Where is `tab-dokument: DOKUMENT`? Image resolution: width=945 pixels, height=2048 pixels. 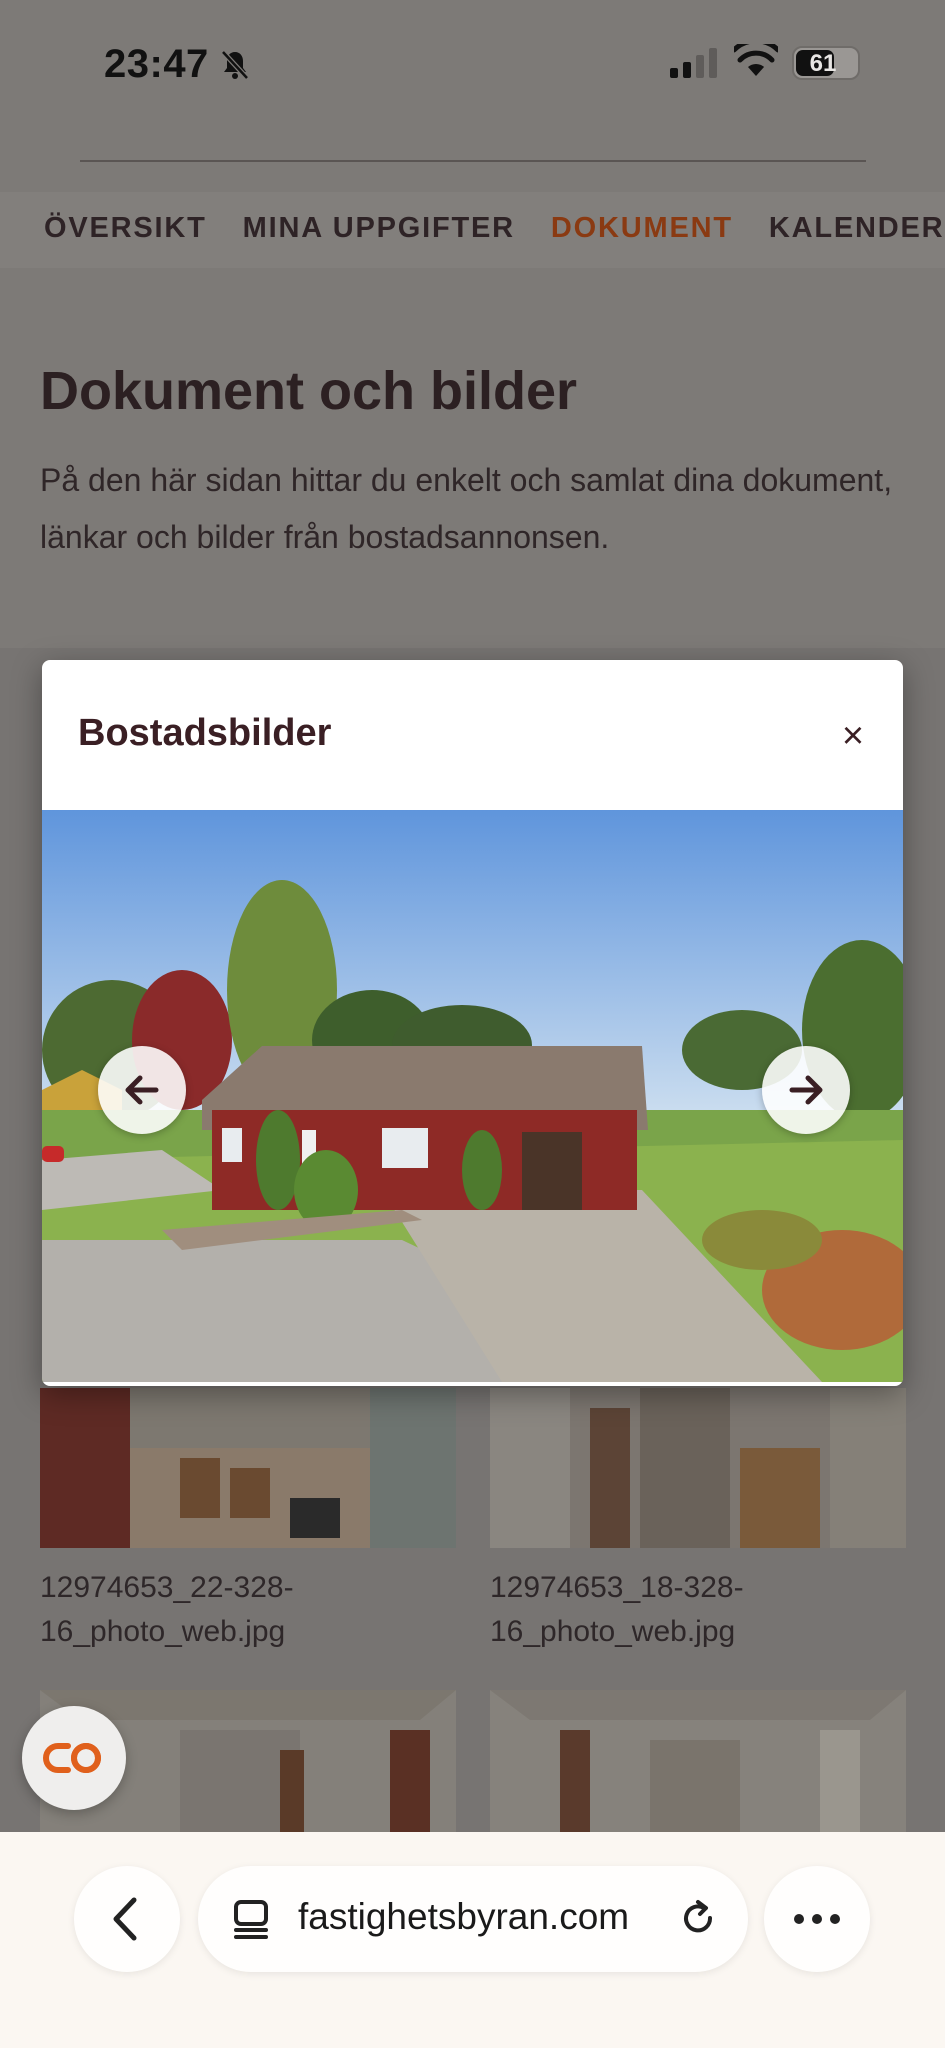 tab-dokument: DOKUMENT is located at coordinates (642, 228).